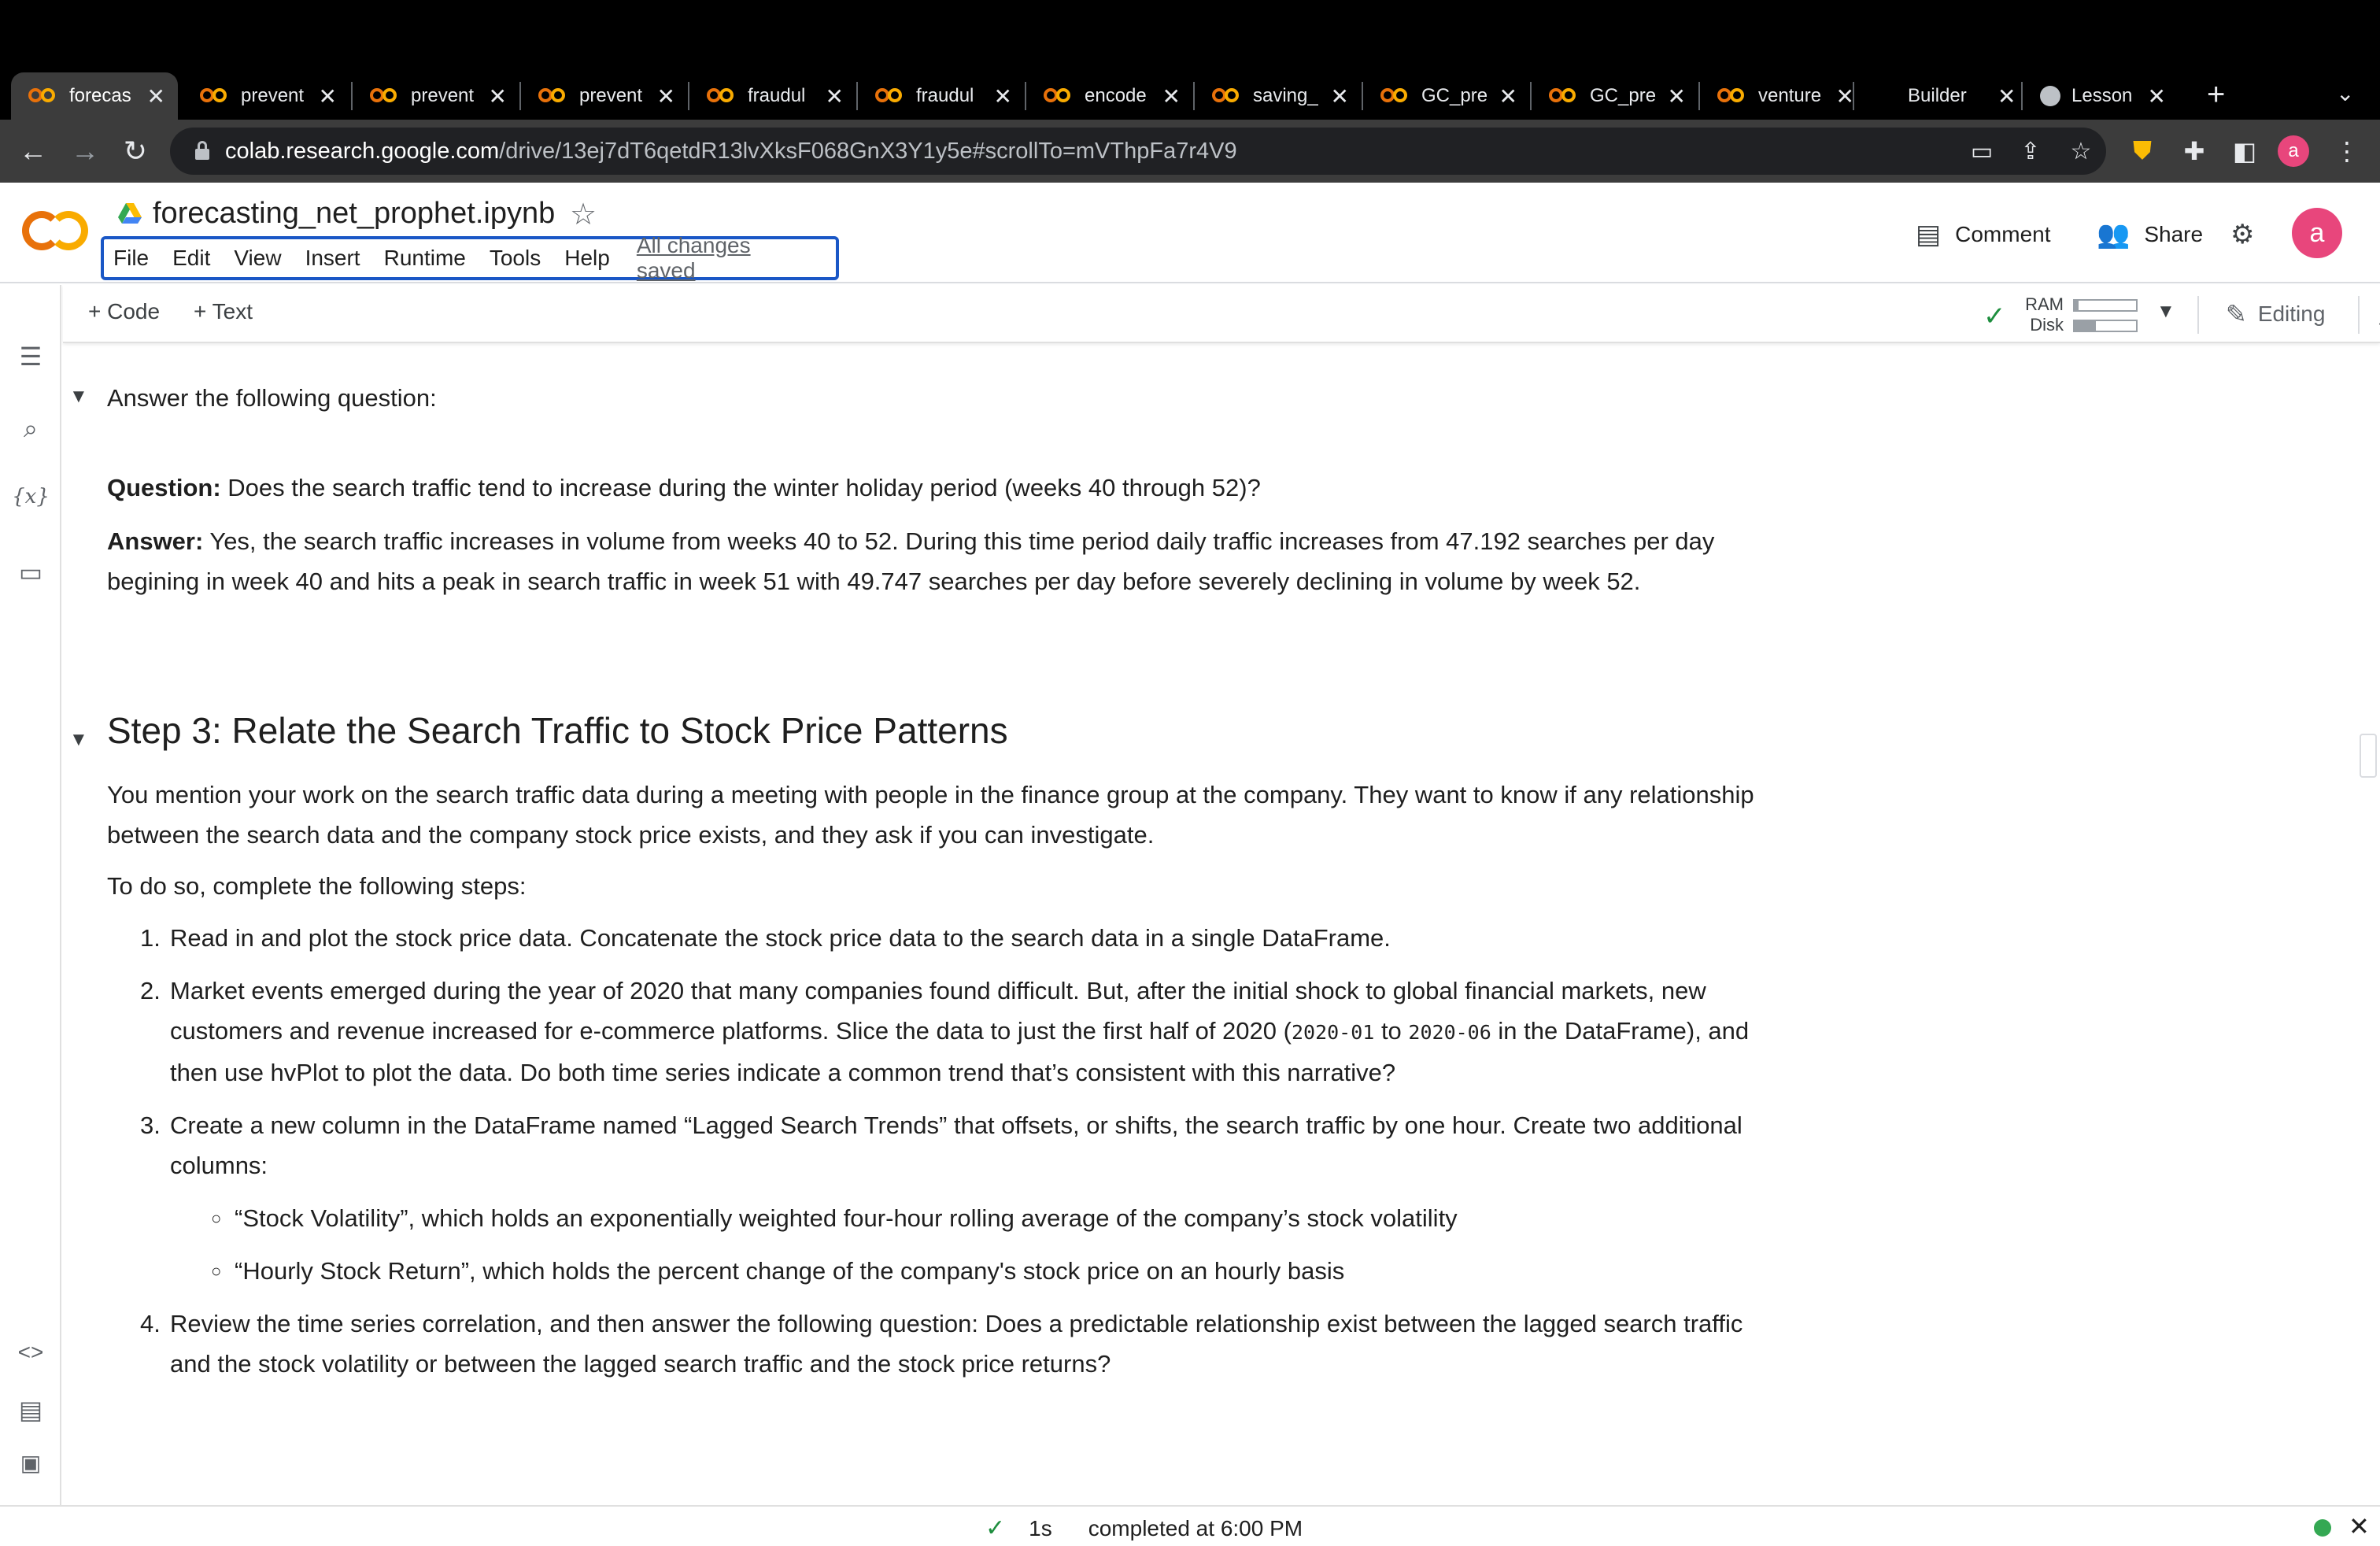 The height and width of the screenshot is (1546, 2380). What do you see at coordinates (2101, 96) in the screenshot?
I see `browser-tab: Lesson ✕` at bounding box center [2101, 96].